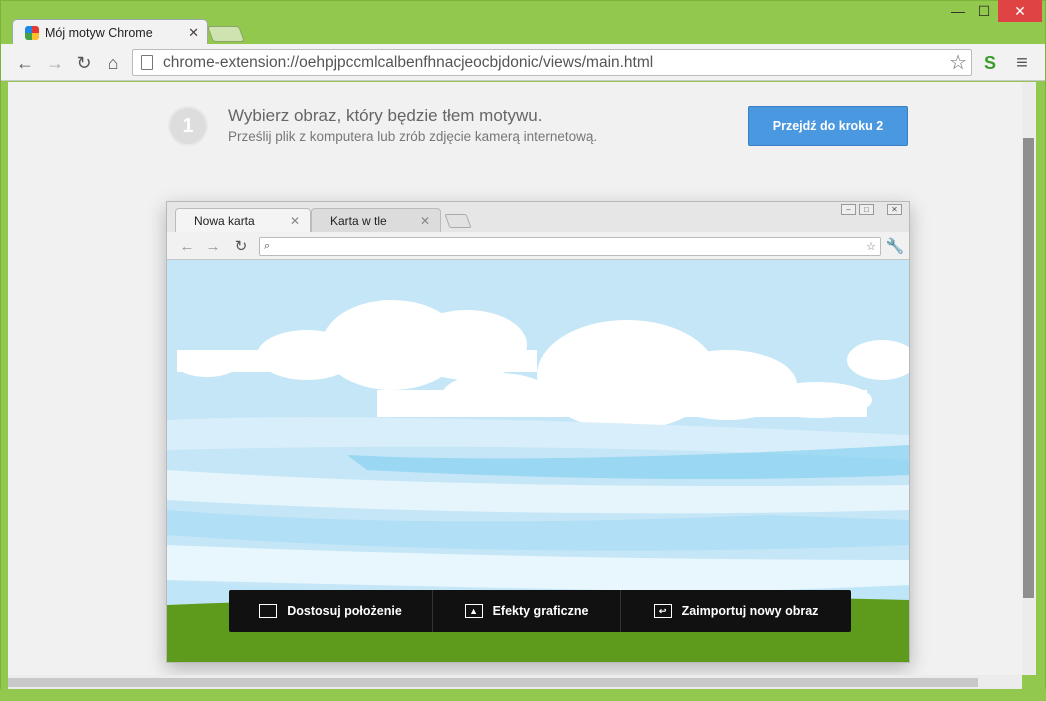 This screenshot has height=701, width=1046. I want to click on preview-address-bar: ⌕ ☆, so click(570, 246).